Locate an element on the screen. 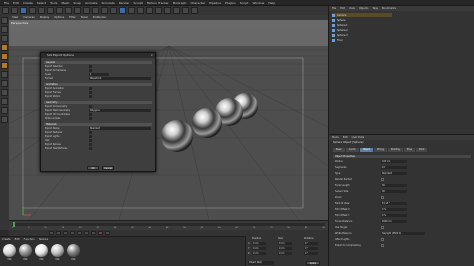 The image size is (474, 266). next-key-button is located at coordinates (86, 233).